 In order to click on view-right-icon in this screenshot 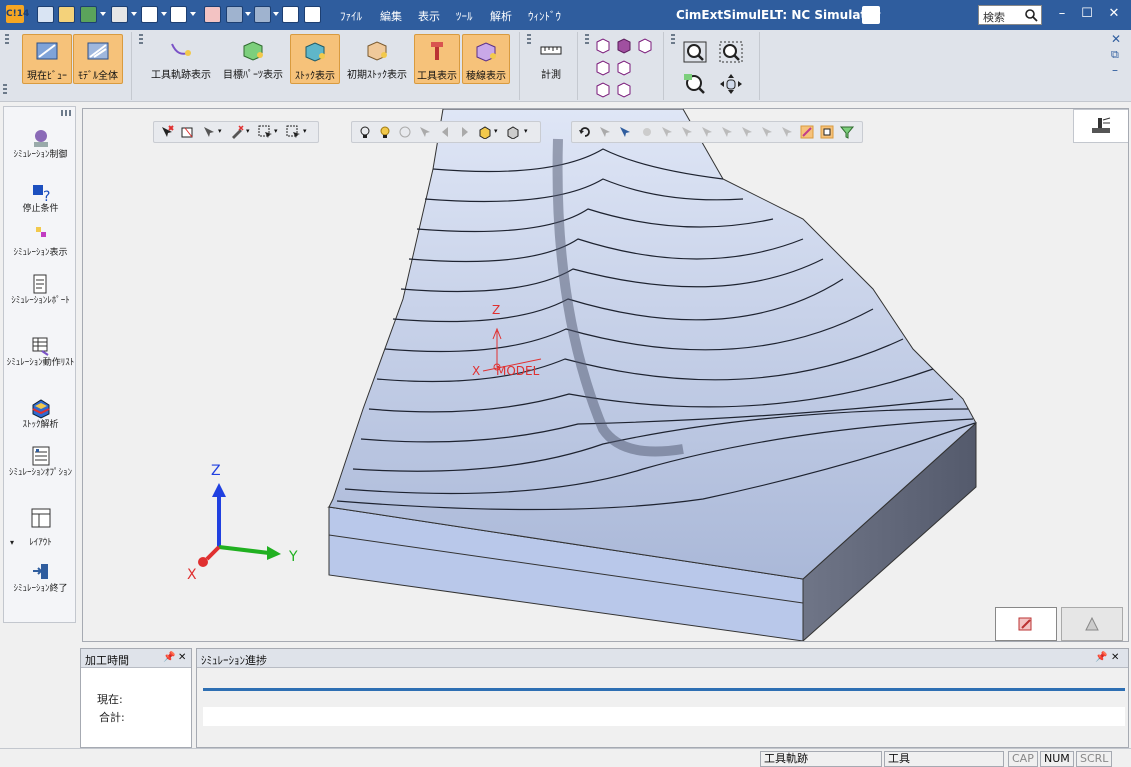, I will do `click(645, 45)`.